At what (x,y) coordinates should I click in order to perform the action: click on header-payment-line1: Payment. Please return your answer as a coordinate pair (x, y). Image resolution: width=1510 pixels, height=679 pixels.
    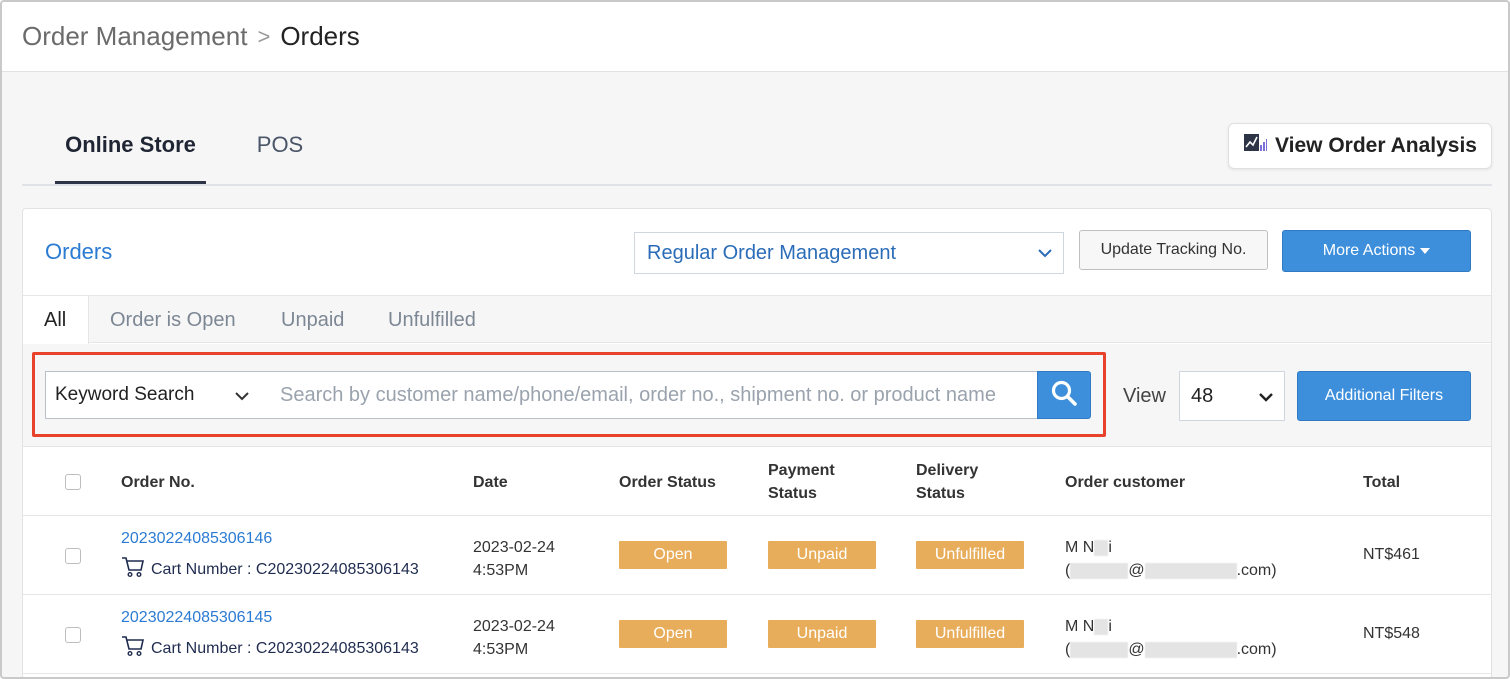
    Looking at the image, I should click on (801, 470).